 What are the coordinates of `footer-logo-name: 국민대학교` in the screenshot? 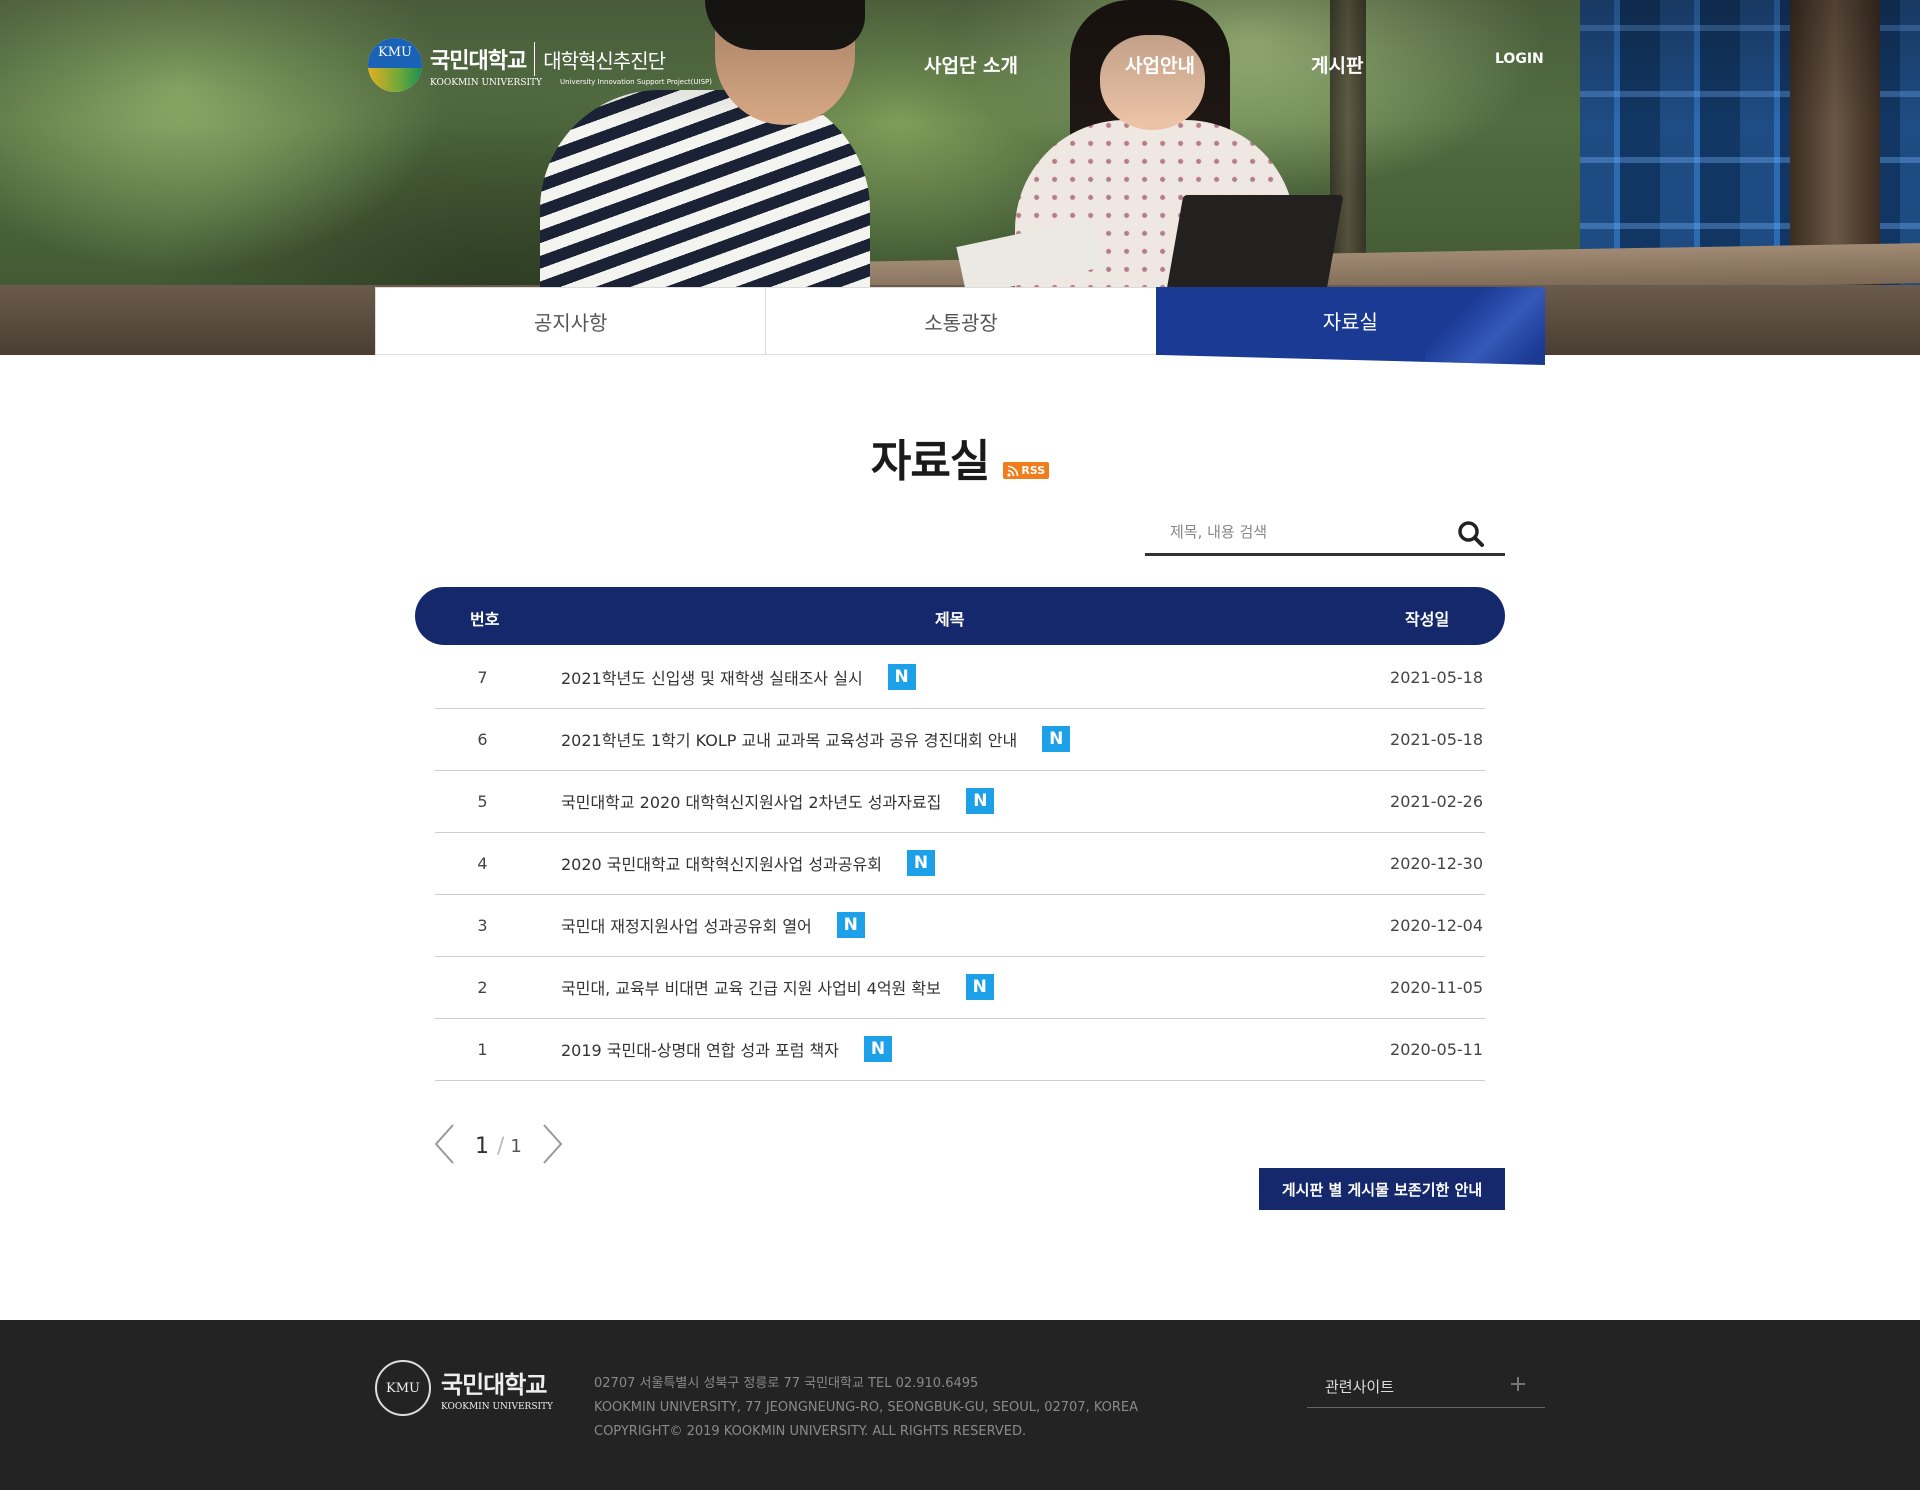 It's located at (494, 1384).